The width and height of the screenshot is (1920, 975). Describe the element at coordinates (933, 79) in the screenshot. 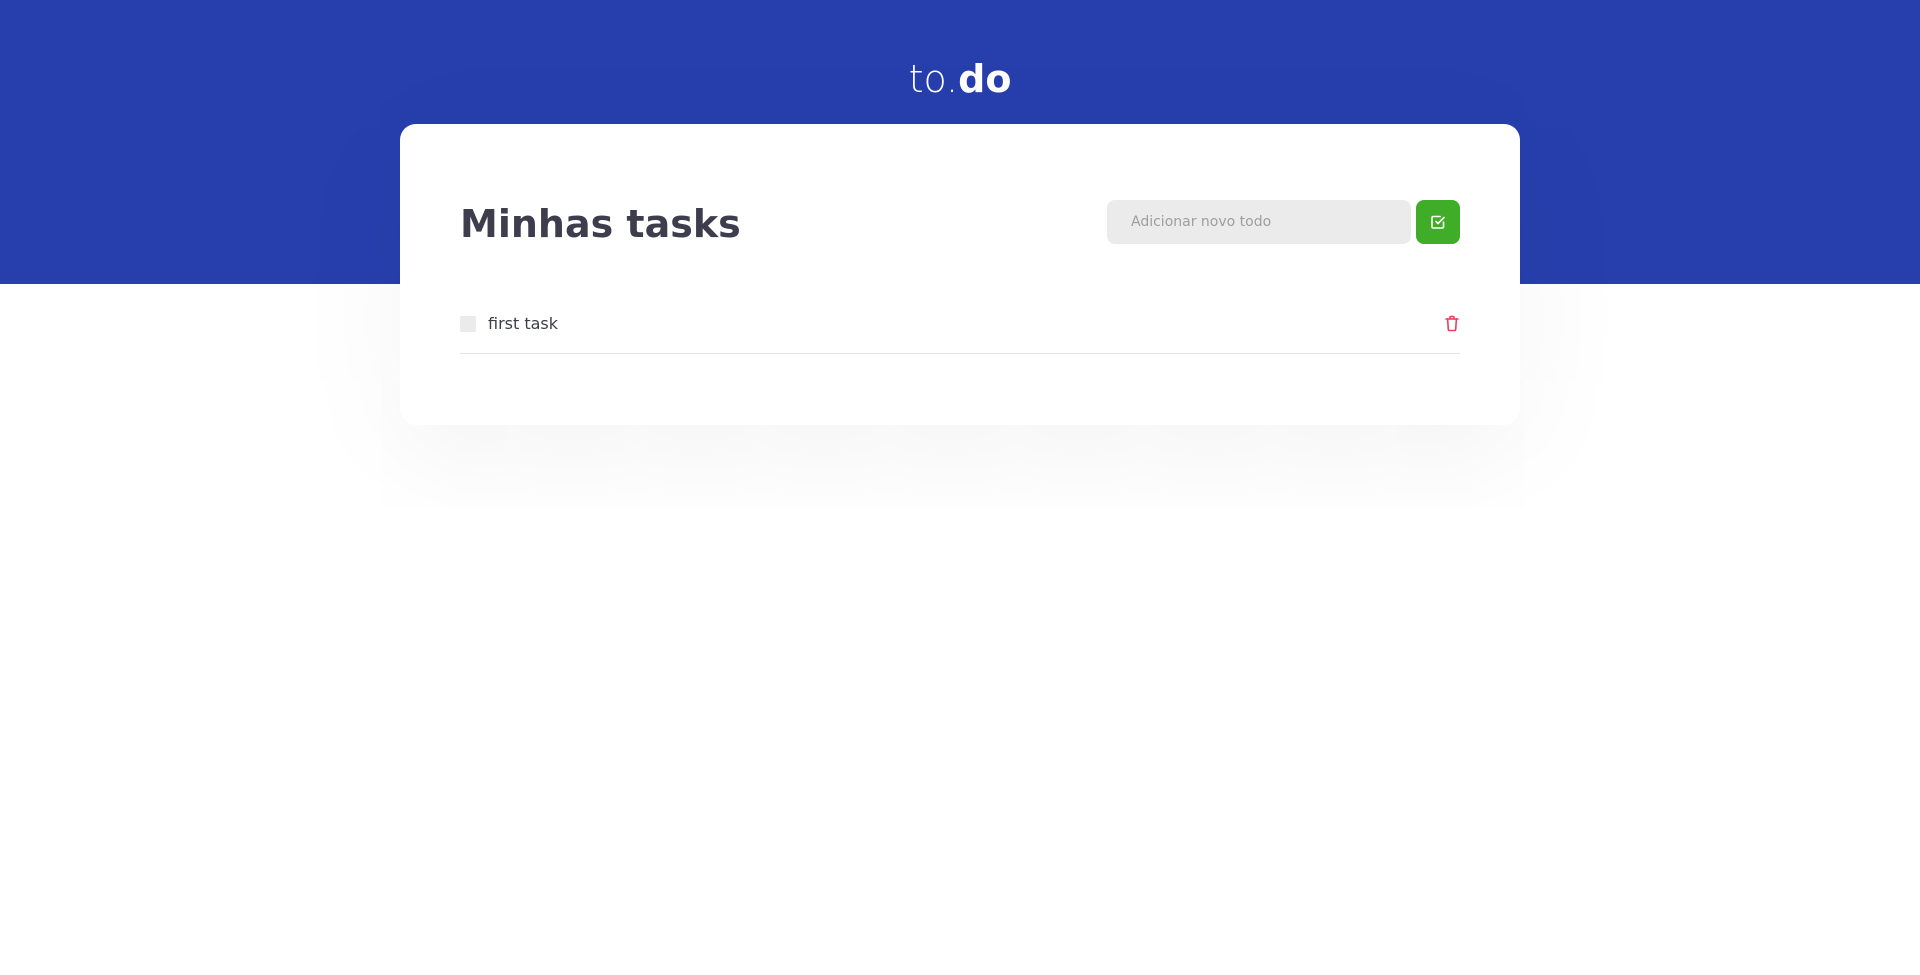

I see `logo-light-text: to.` at that location.